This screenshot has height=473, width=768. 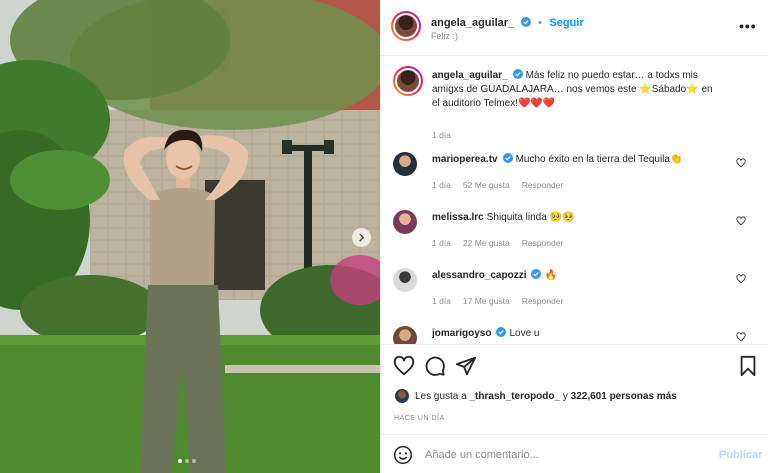 What do you see at coordinates (577, 276) in the screenshot?
I see `comment-text-block: alessandro_capozzi 🔥` at bounding box center [577, 276].